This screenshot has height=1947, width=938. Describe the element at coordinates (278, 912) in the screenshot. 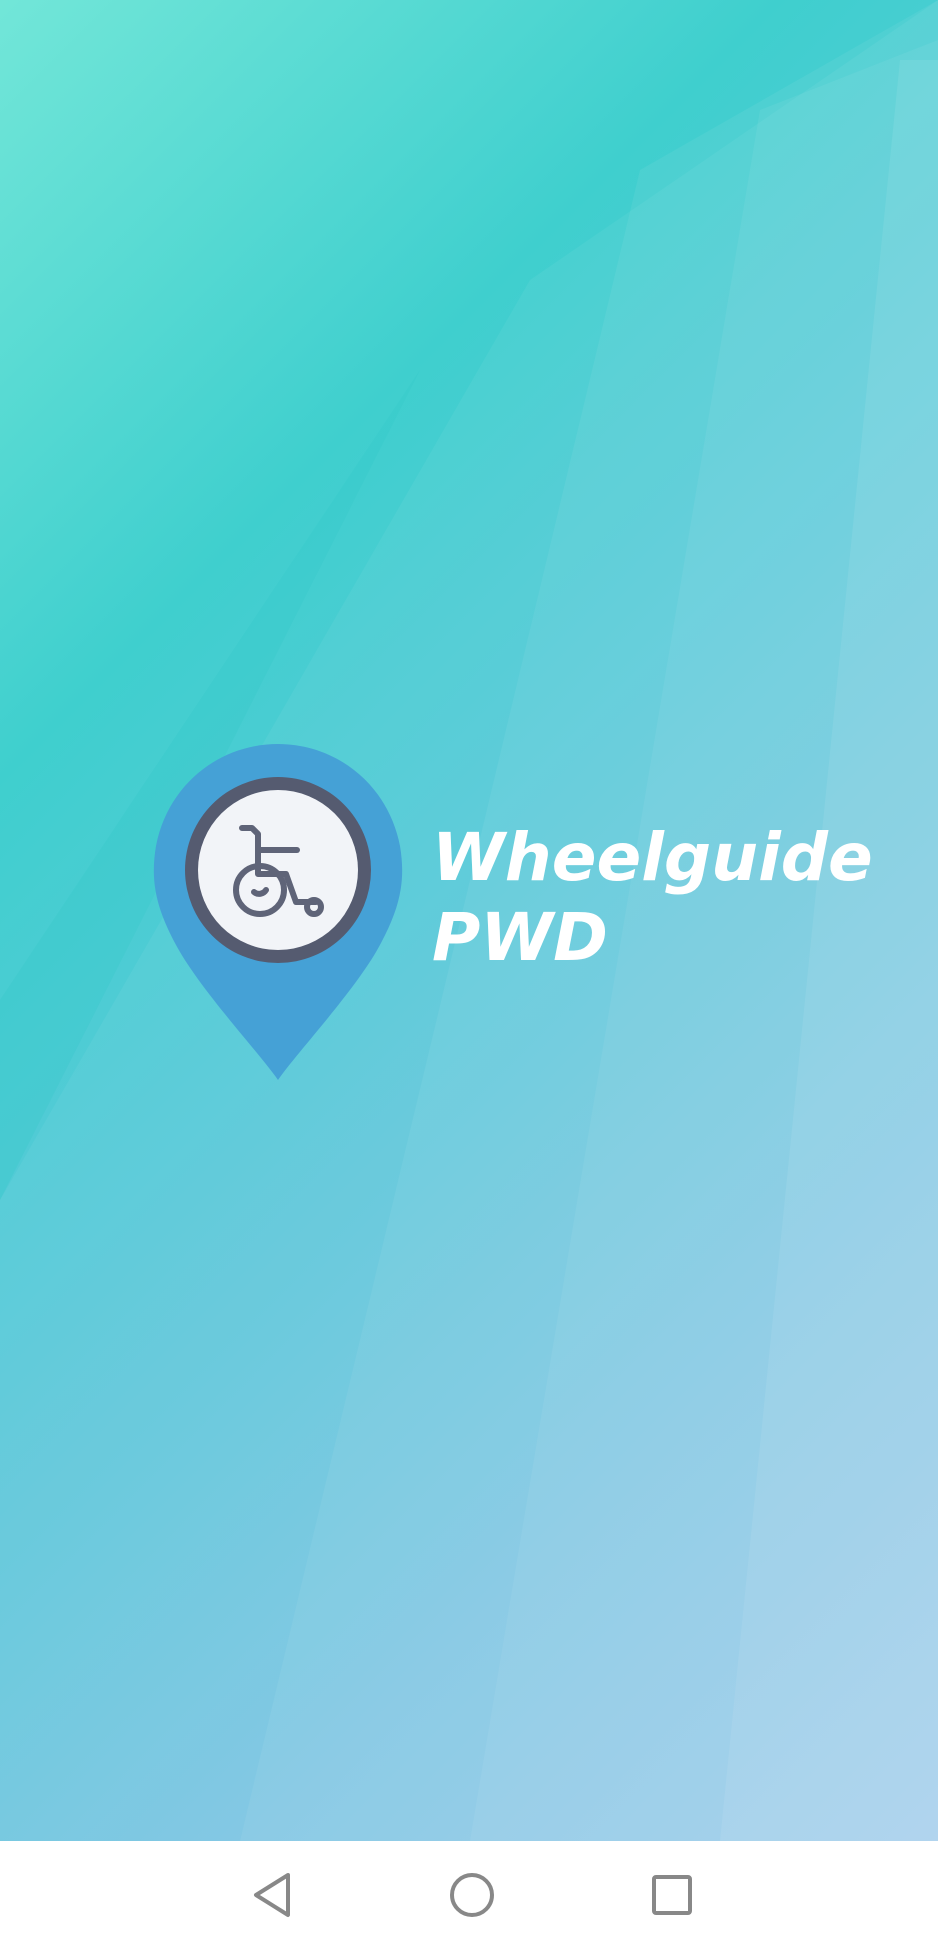

I see `app-logo-pin-icon` at that location.